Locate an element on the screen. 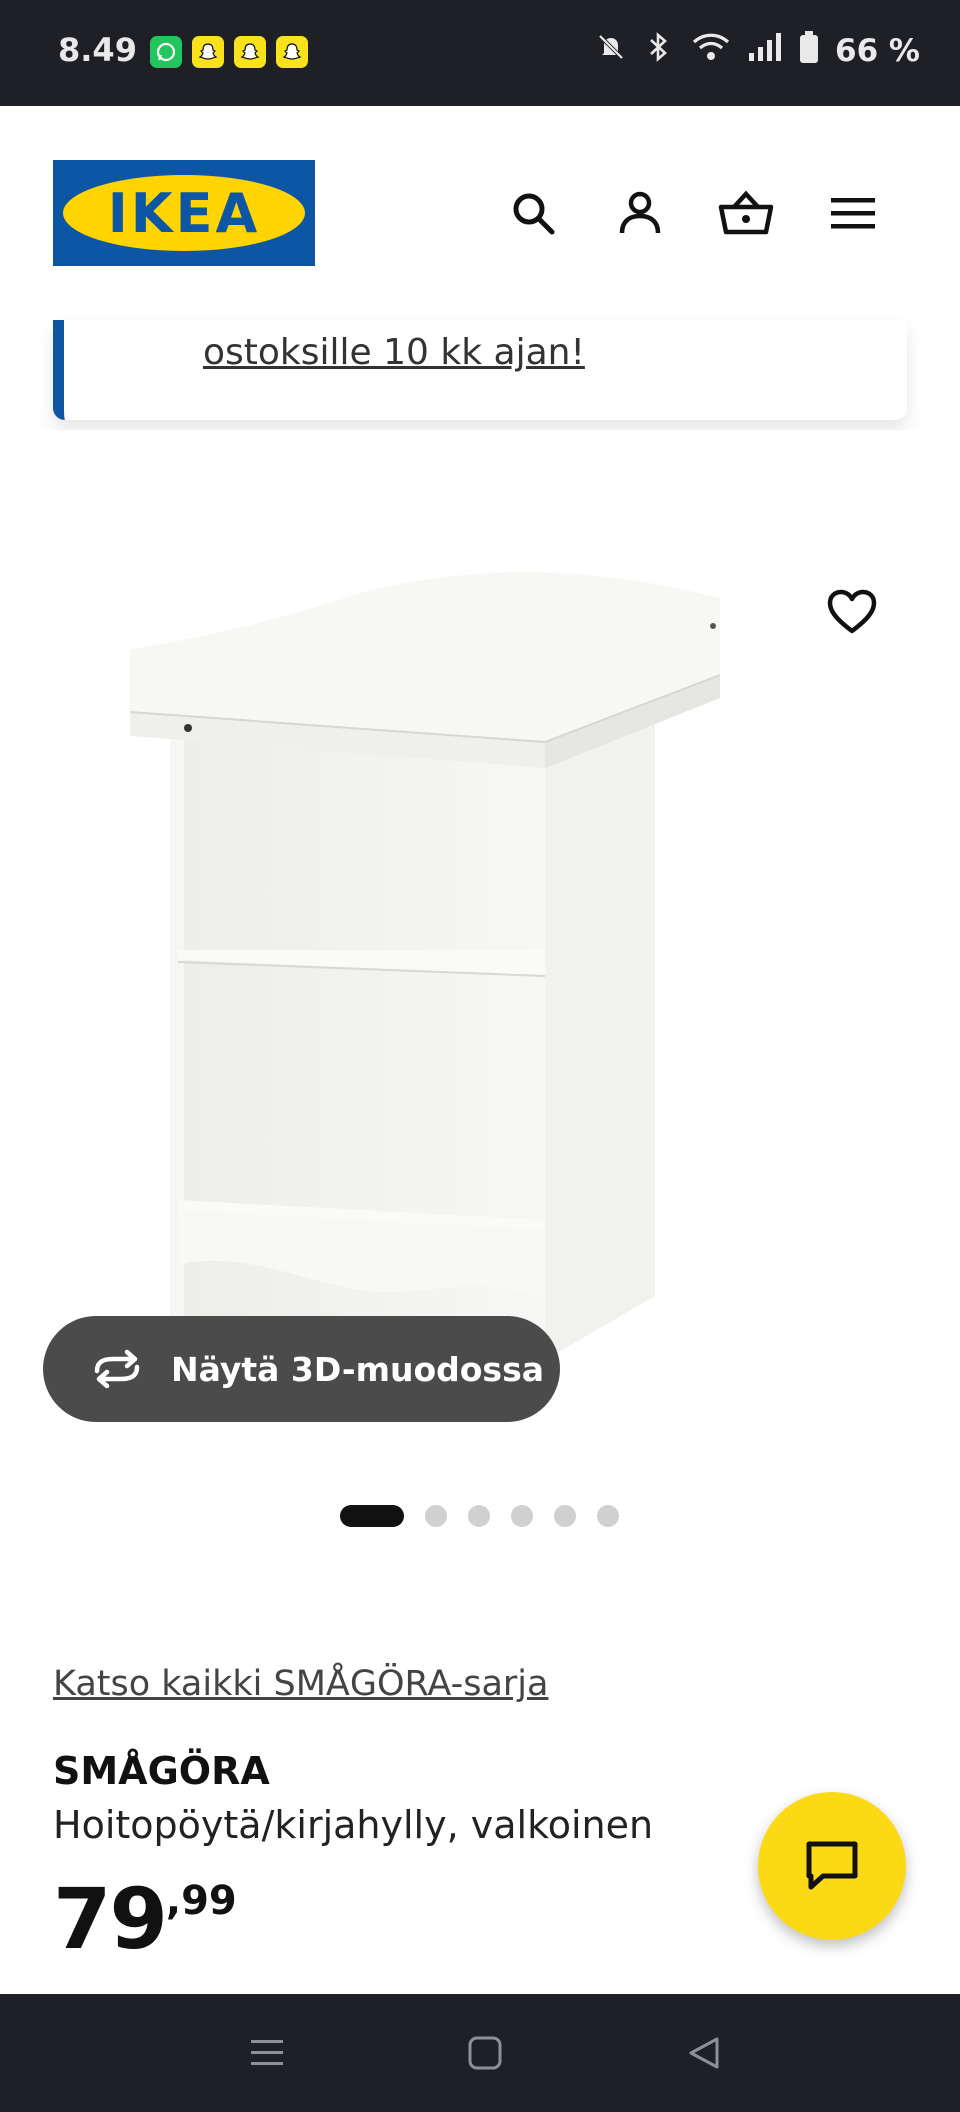  ikea-logo: IKEA is located at coordinates (184, 213).